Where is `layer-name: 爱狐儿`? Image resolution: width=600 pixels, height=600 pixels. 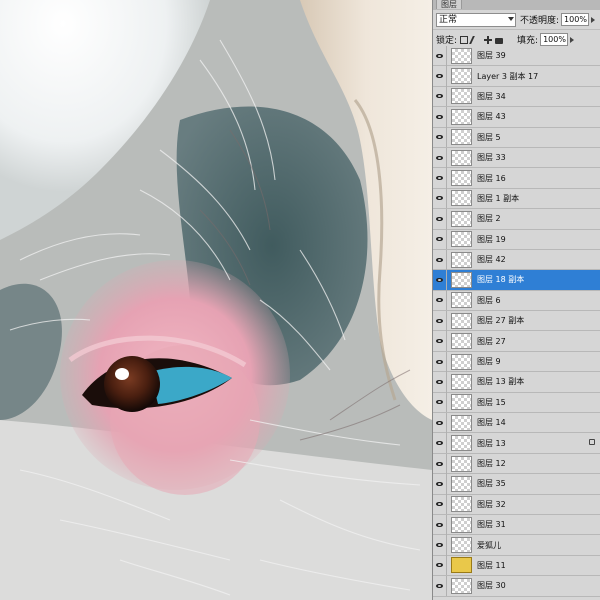
layer-name: 爱狐儿 is located at coordinates (489, 545).